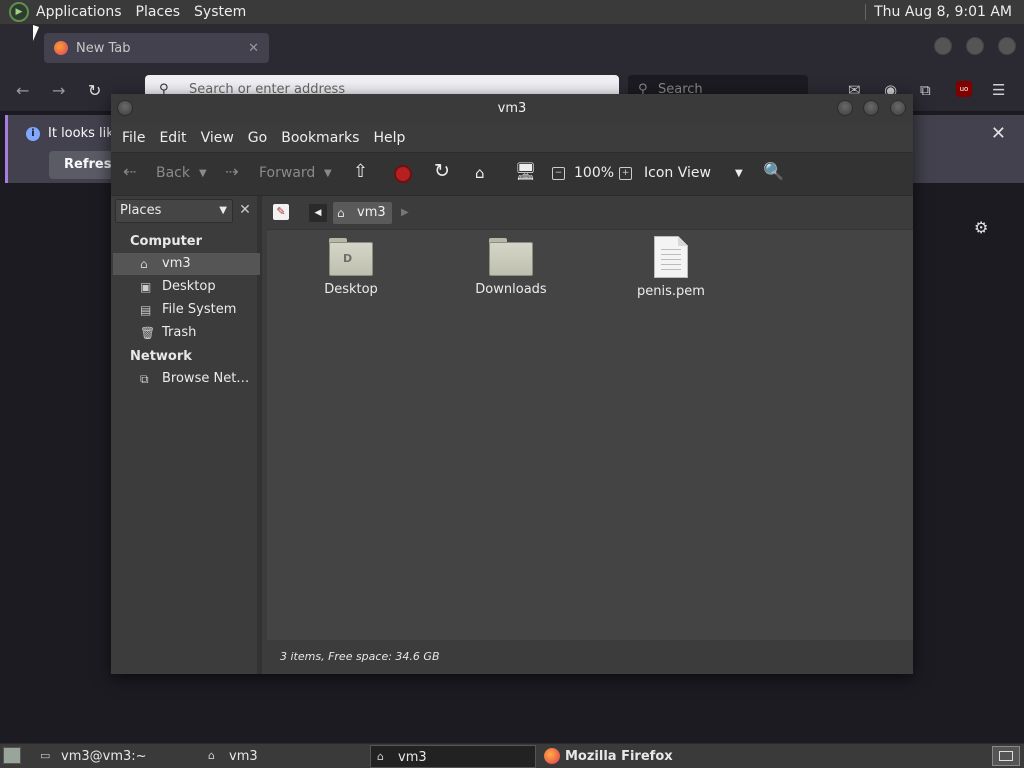 This screenshot has width=1024, height=768. I want to click on taskbar-item-terminal: ▭ vm3@vm3:~, so click(117, 756).